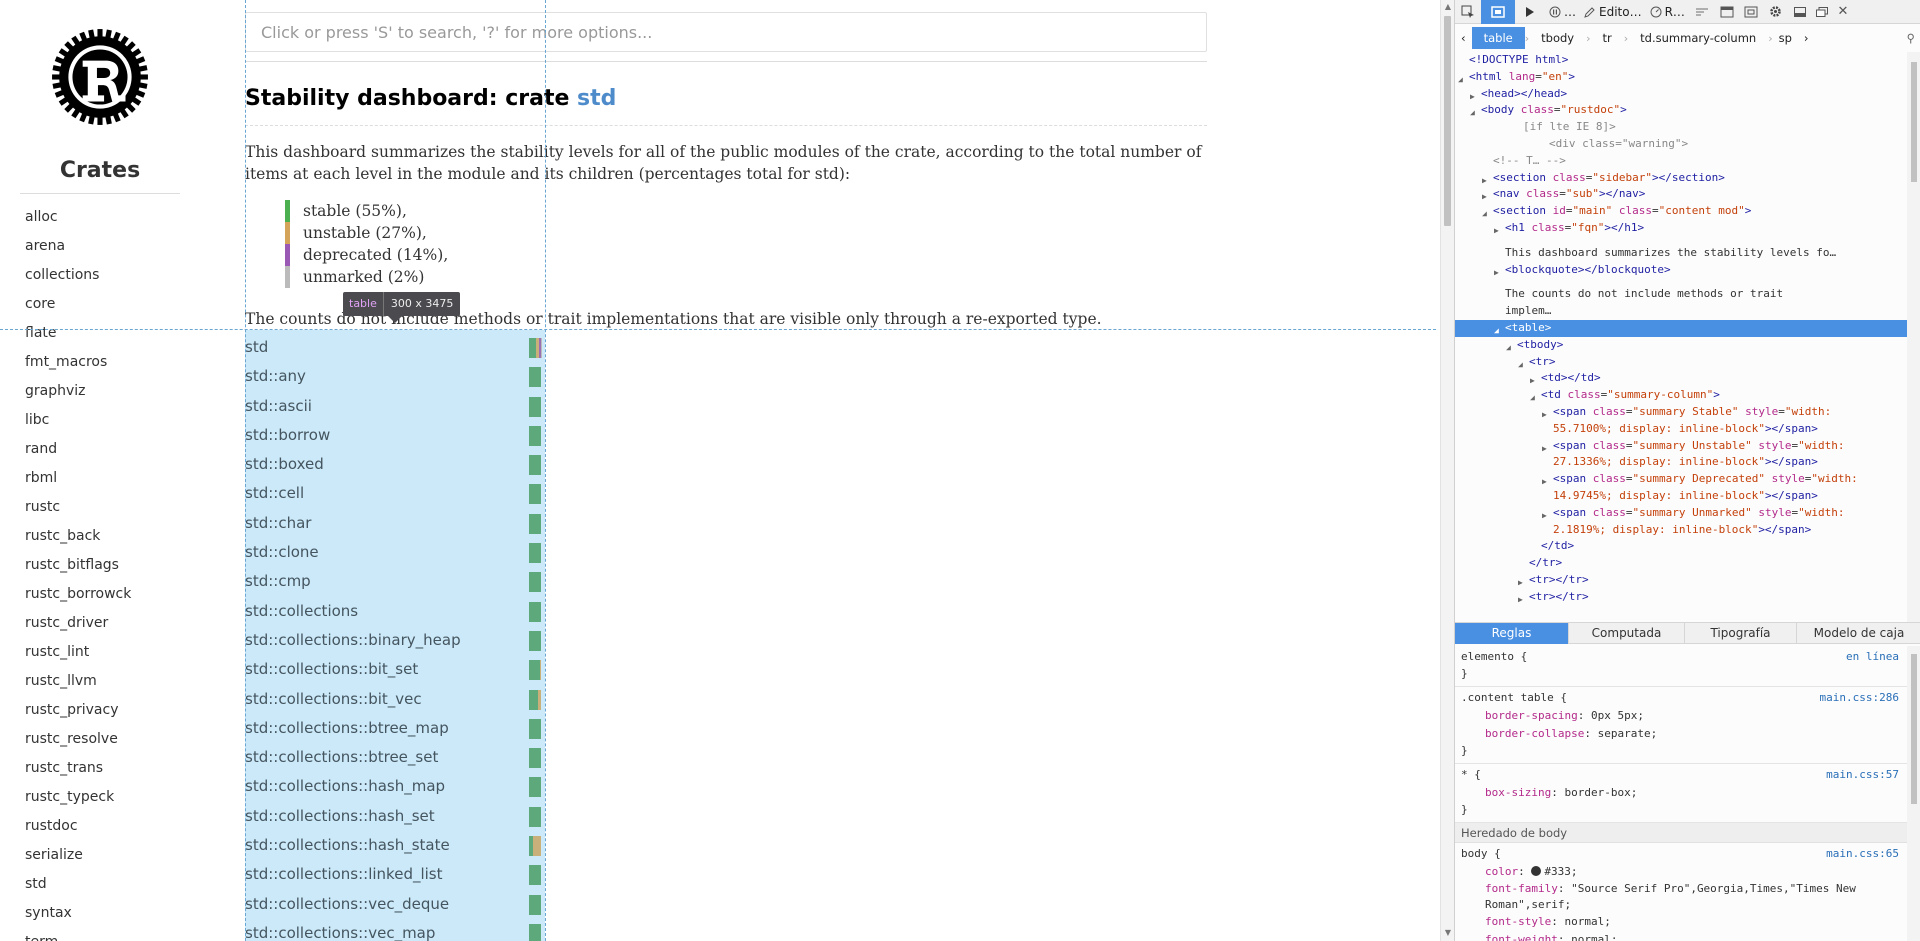  What do you see at coordinates (1681, 530) in the screenshot?
I see `markup-node-continued: 2.1819%; display: inline-block"></span>` at bounding box center [1681, 530].